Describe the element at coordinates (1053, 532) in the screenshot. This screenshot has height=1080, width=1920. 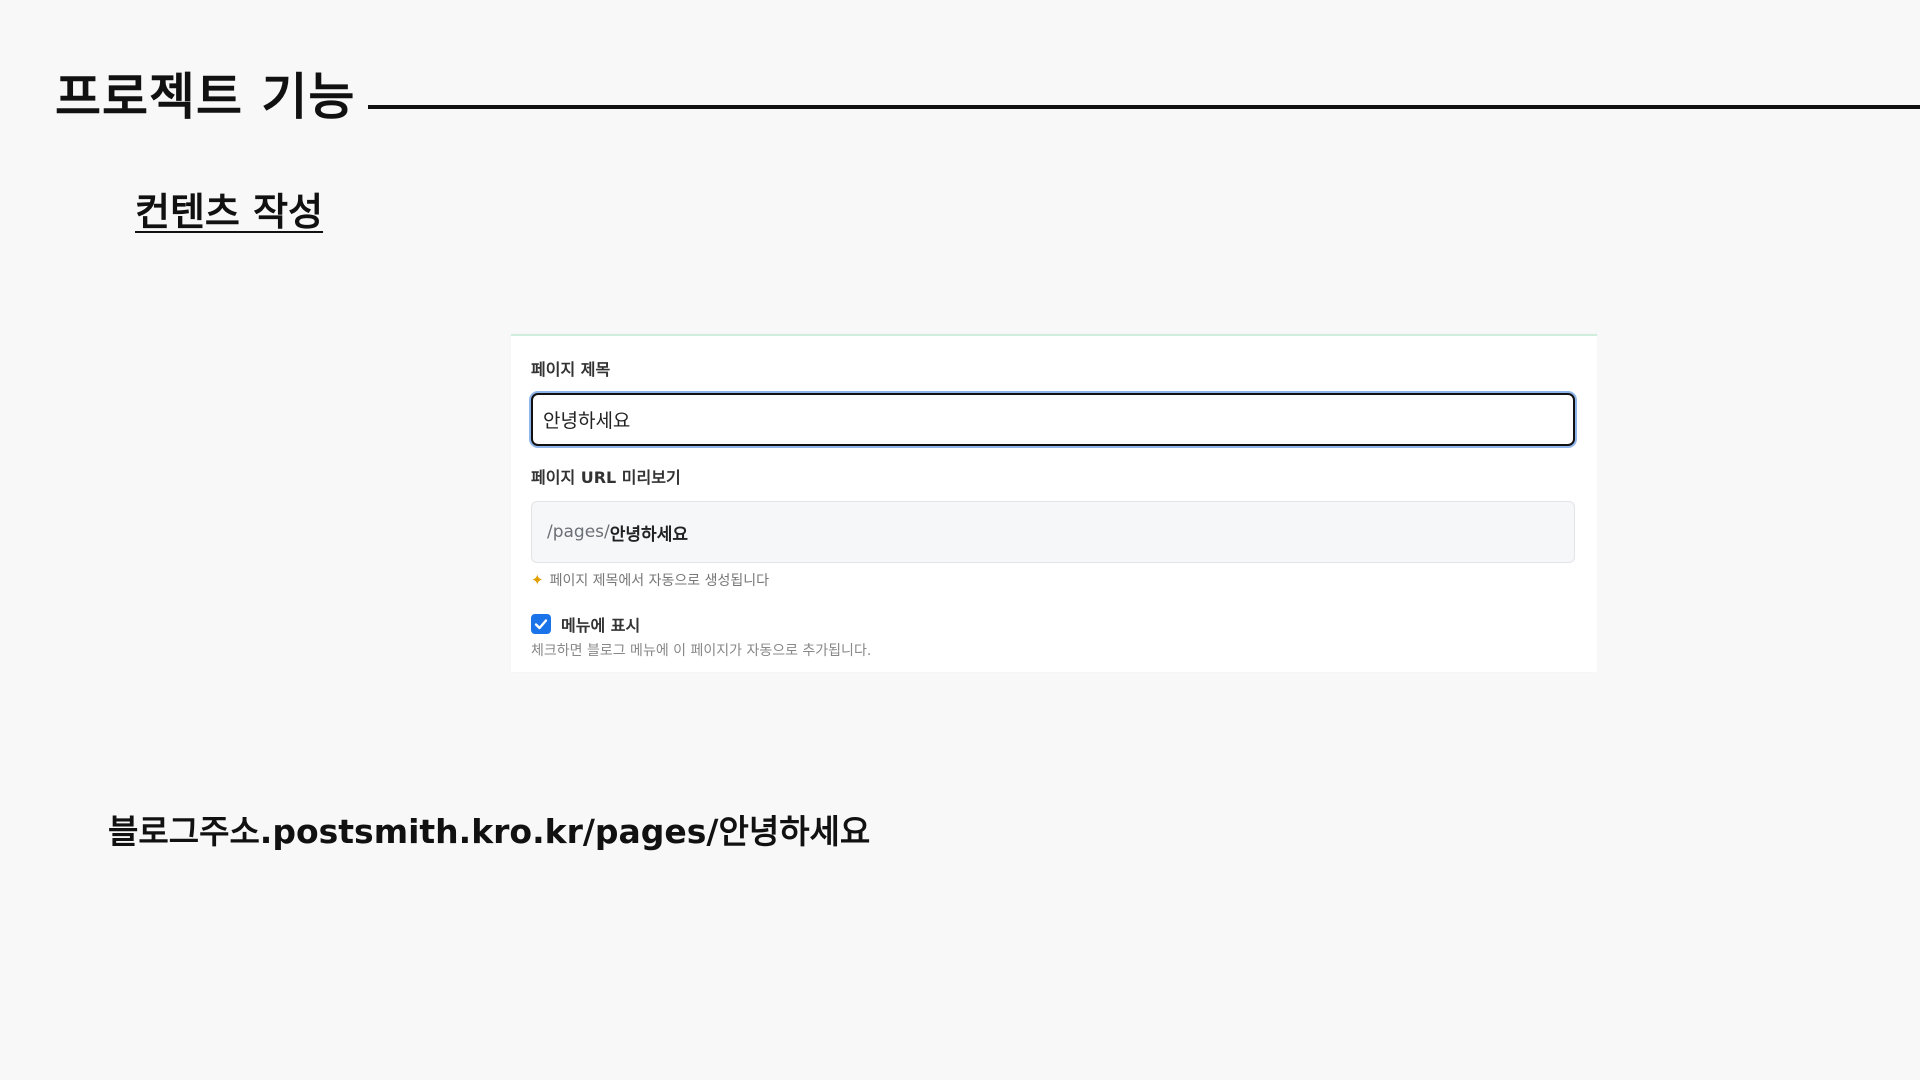
I see `url-preview-field: /pages/안녕하세요` at that location.